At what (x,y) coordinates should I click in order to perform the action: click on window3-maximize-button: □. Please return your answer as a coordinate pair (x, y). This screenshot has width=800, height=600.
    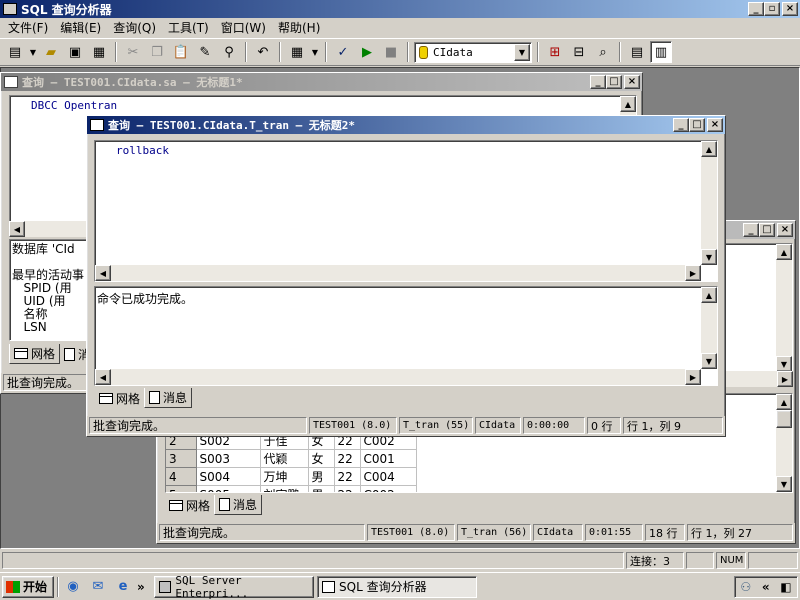
    Looking at the image, I should click on (767, 230).